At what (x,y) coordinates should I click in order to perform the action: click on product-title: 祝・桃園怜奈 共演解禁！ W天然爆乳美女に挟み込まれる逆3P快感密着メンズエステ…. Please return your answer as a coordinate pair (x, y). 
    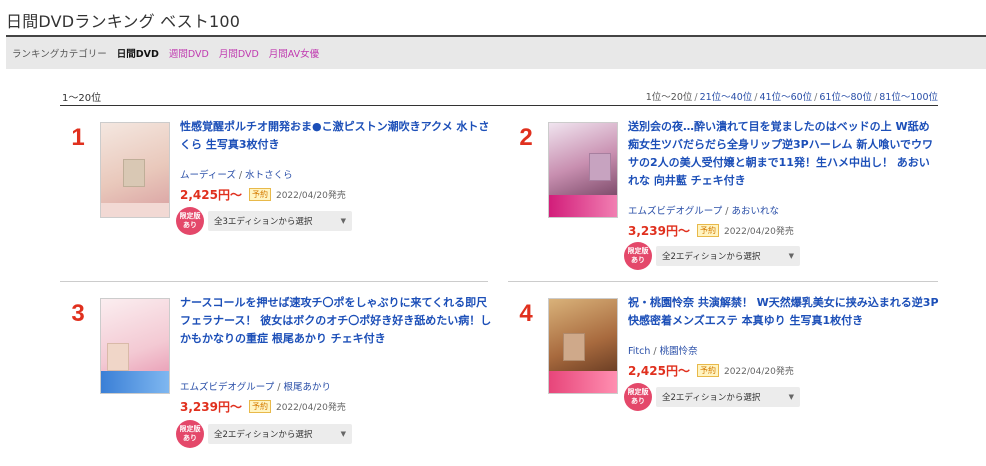
    Looking at the image, I should click on (784, 312).